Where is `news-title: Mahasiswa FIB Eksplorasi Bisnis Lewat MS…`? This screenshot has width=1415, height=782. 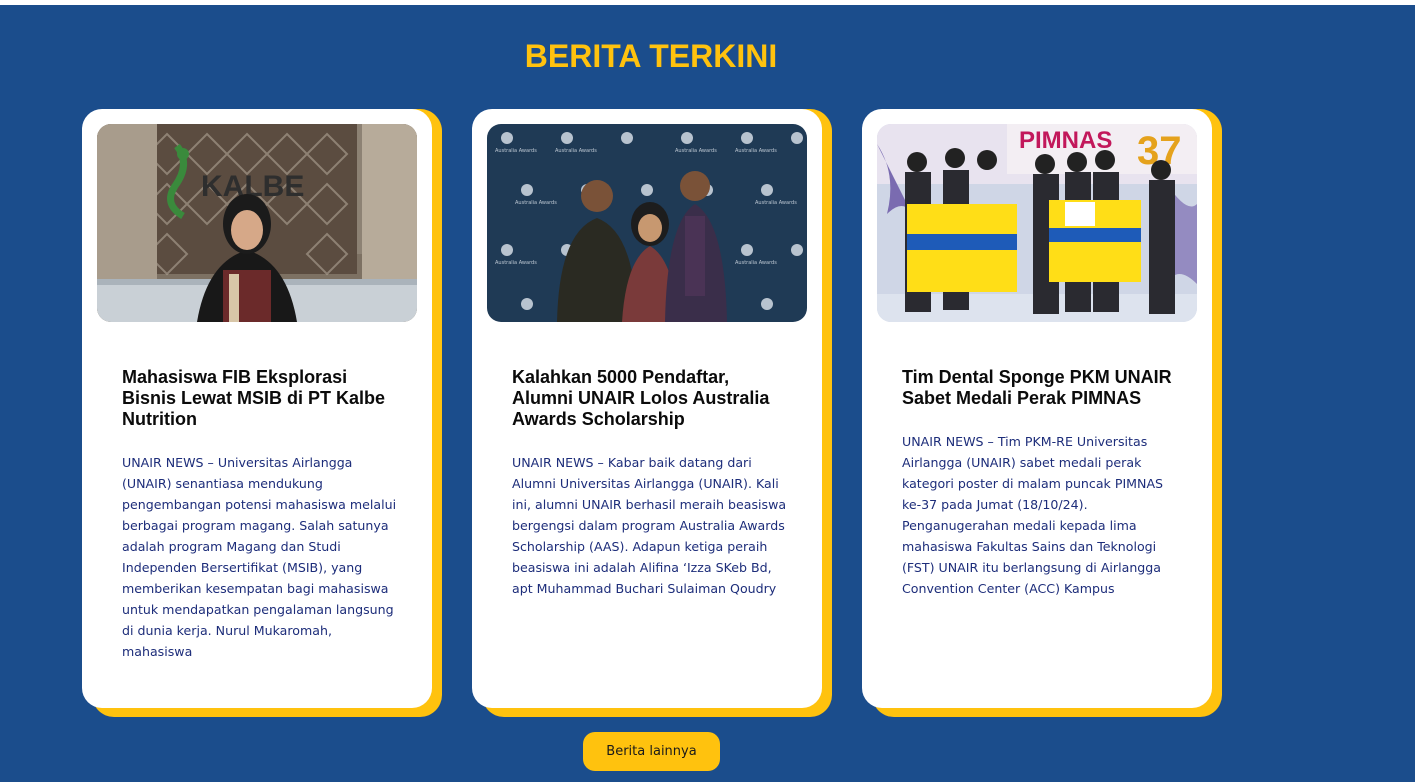
news-title: Mahasiswa FIB Eksplorasi Bisnis Lewat MS… is located at coordinates (259, 398).